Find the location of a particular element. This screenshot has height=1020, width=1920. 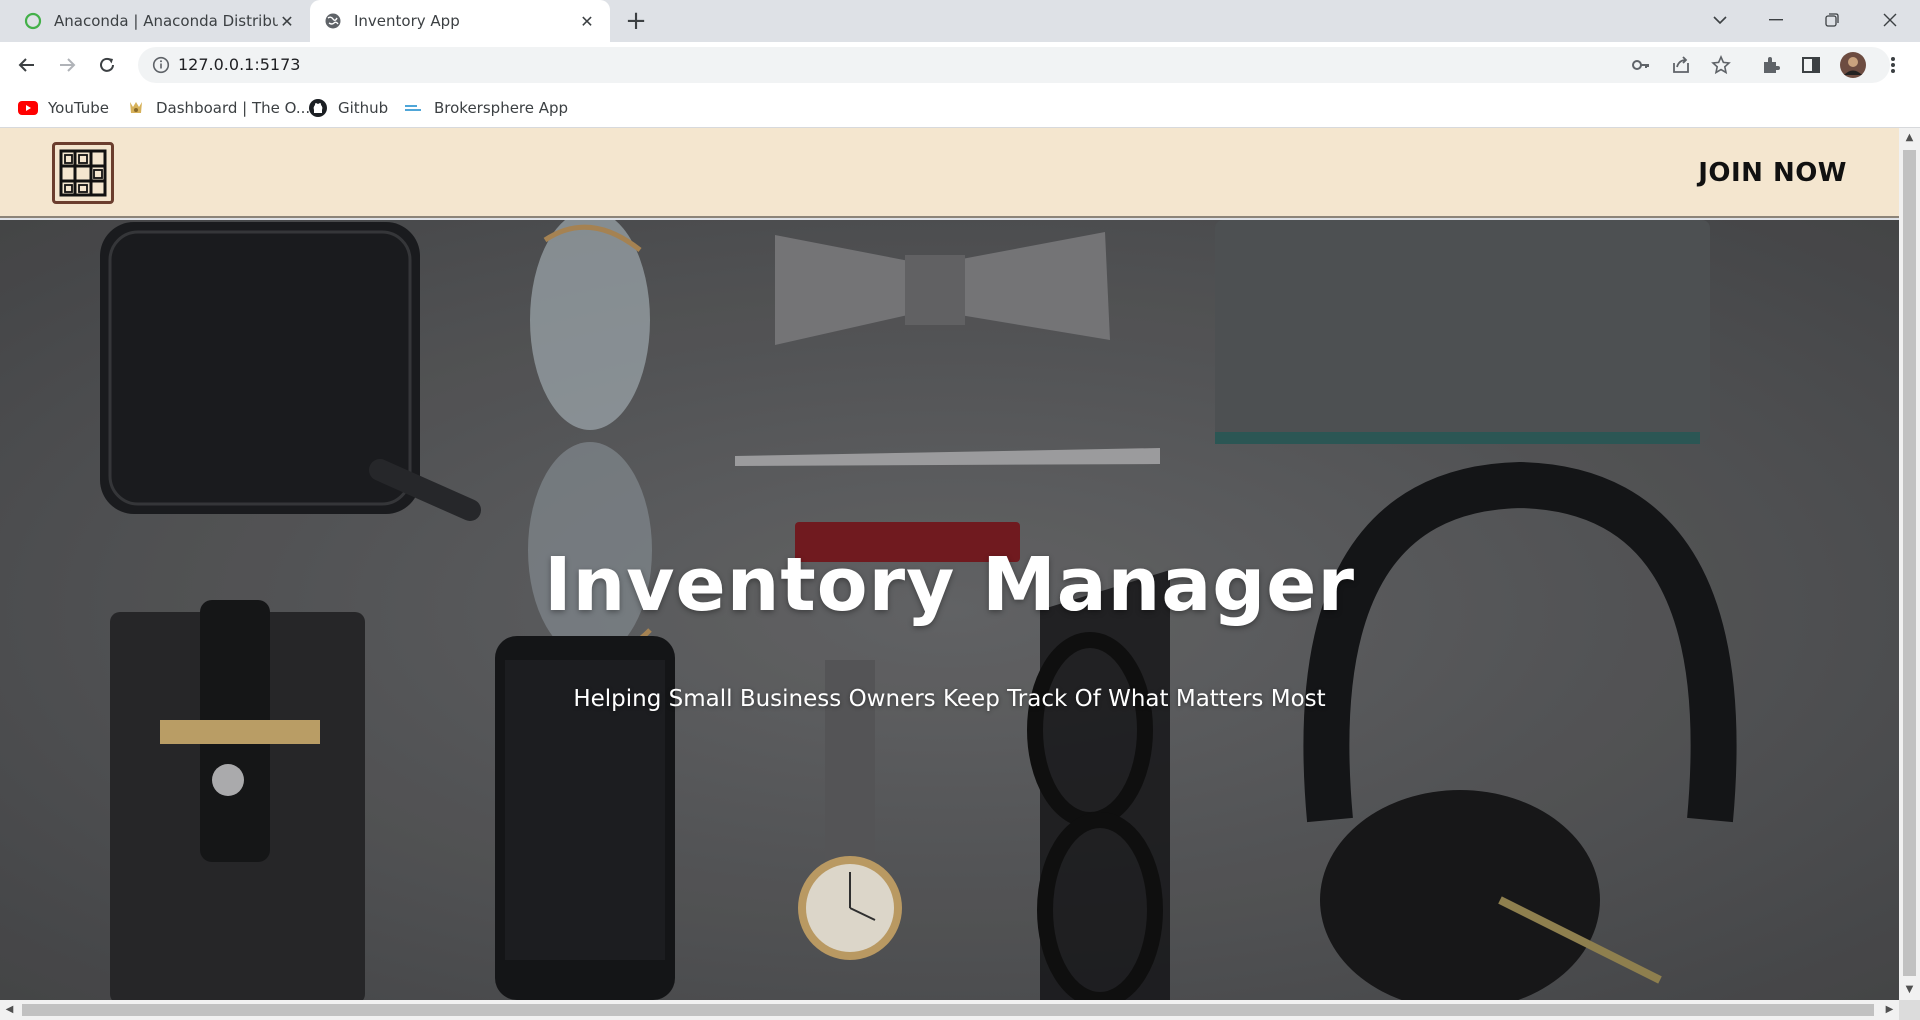

scroll-left-icon: ◀ is located at coordinates (9, 1009).